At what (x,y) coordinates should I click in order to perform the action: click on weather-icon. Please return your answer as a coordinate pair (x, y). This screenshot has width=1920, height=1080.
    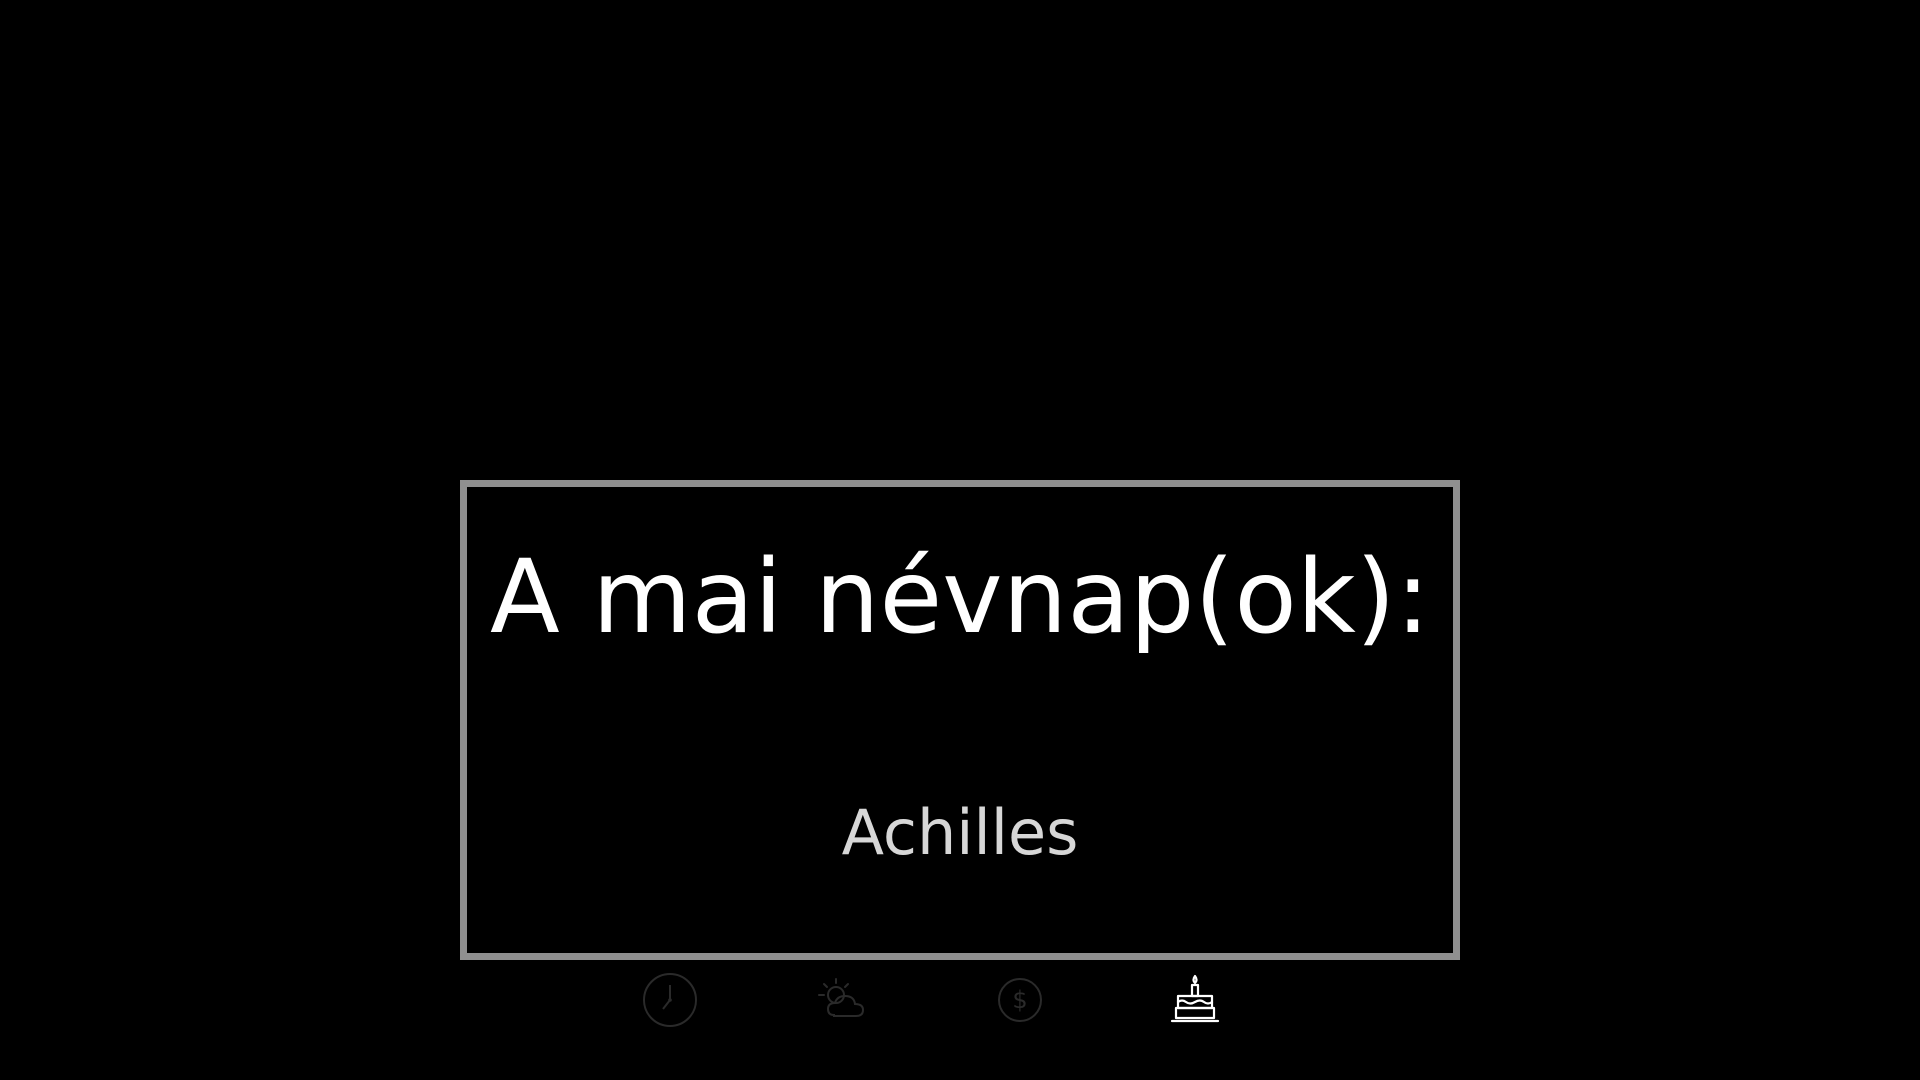
    Looking at the image, I should click on (845, 1000).